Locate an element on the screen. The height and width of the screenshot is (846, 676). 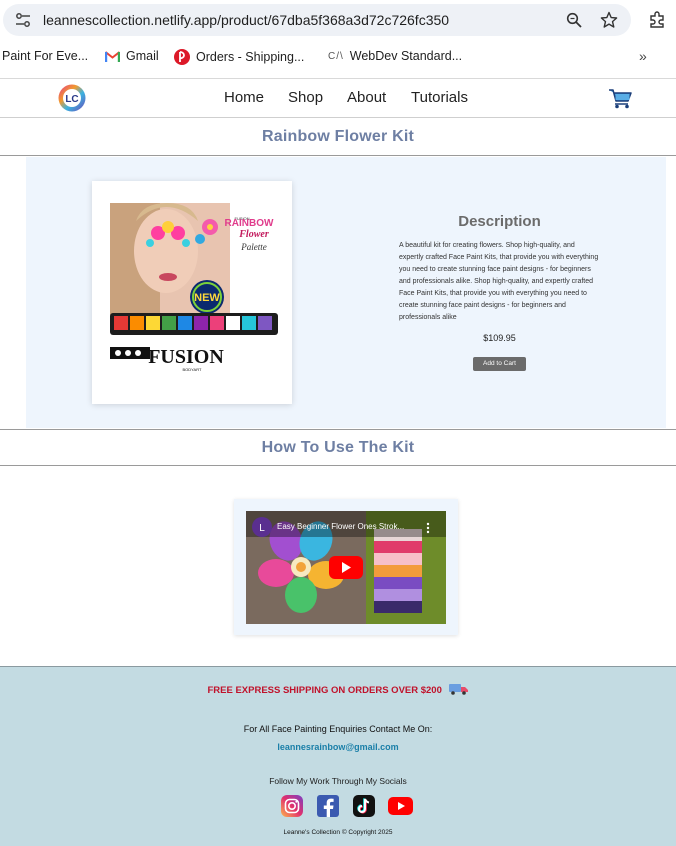
svg-text: FUSION is located at coordinates (186, 357).